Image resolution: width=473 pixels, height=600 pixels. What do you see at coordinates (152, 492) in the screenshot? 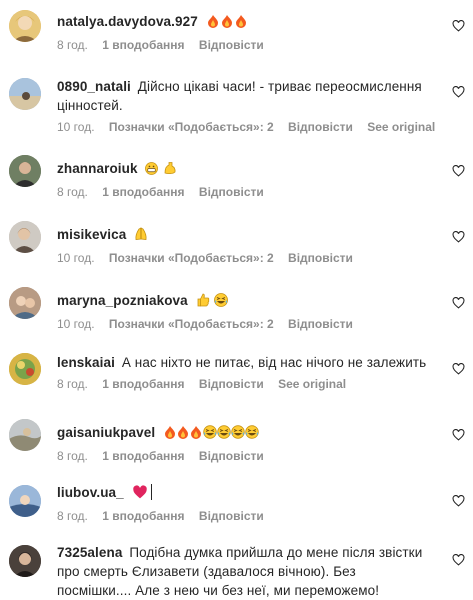
I see `text-caret` at bounding box center [152, 492].